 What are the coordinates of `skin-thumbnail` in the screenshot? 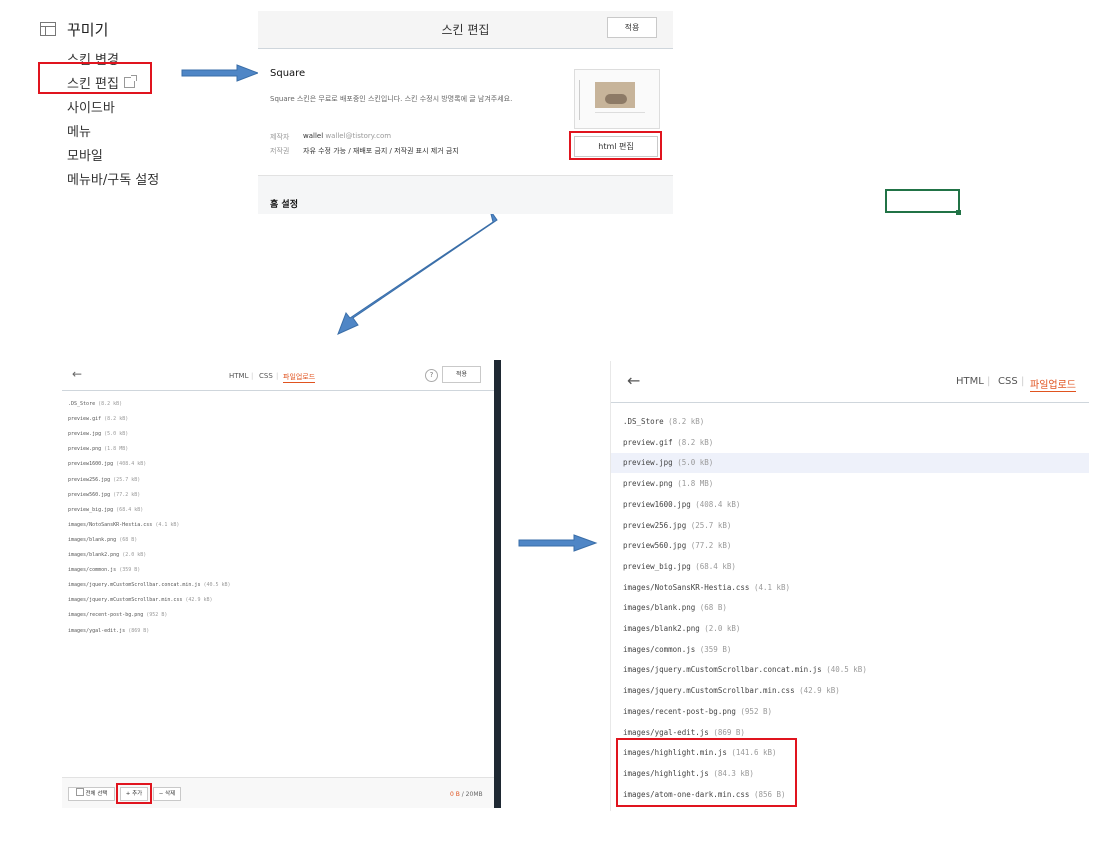 It's located at (617, 99).